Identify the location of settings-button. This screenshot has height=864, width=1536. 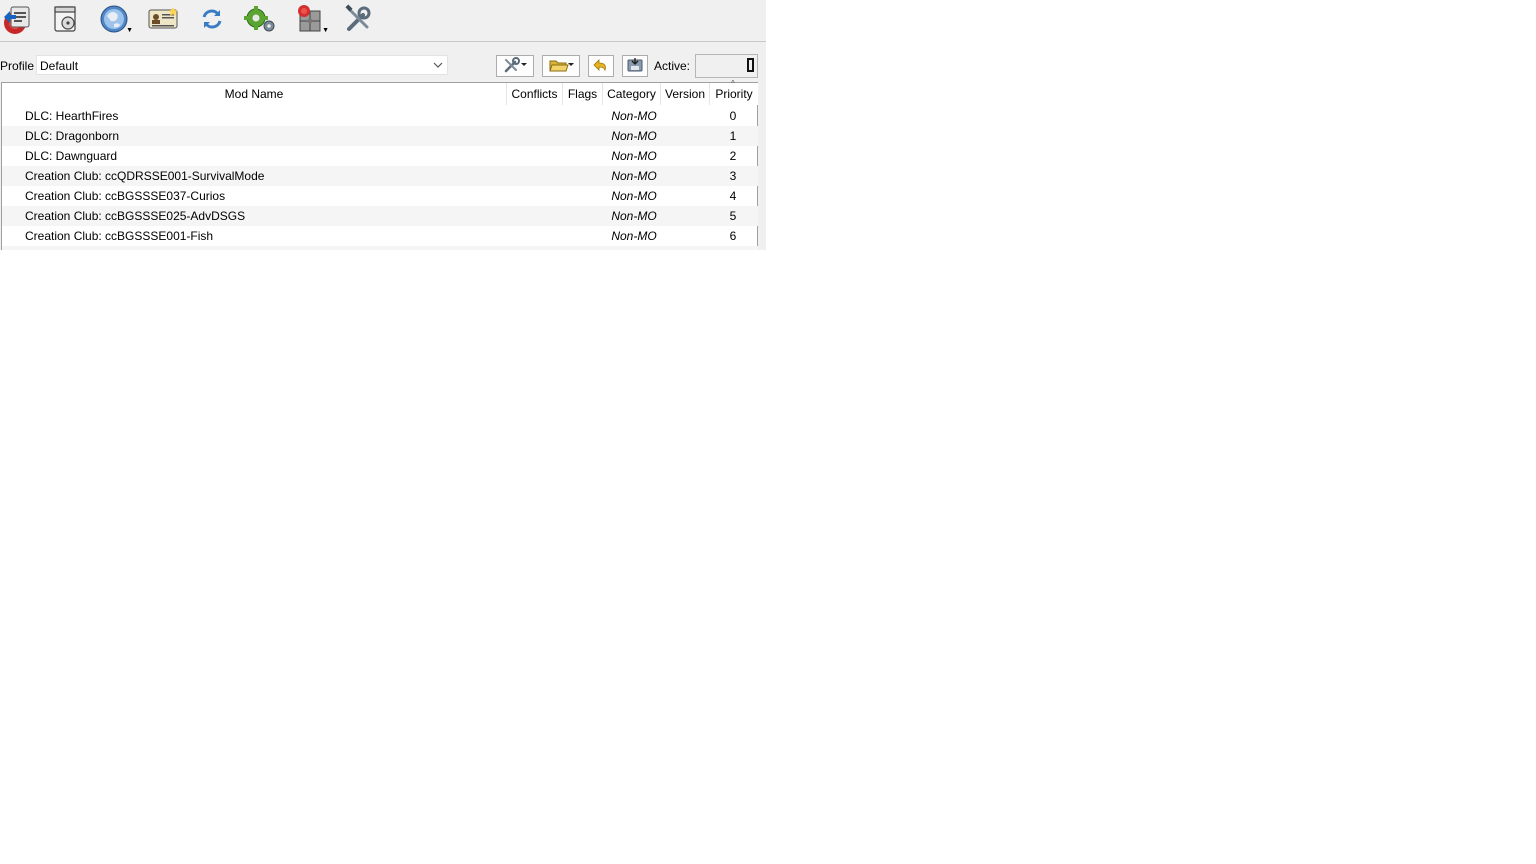
(358, 19).